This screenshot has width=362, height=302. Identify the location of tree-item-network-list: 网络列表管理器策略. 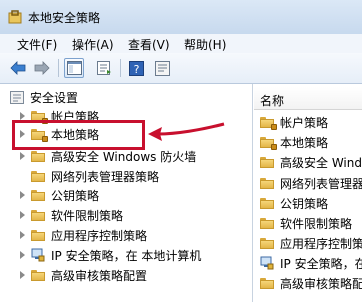
(89, 176).